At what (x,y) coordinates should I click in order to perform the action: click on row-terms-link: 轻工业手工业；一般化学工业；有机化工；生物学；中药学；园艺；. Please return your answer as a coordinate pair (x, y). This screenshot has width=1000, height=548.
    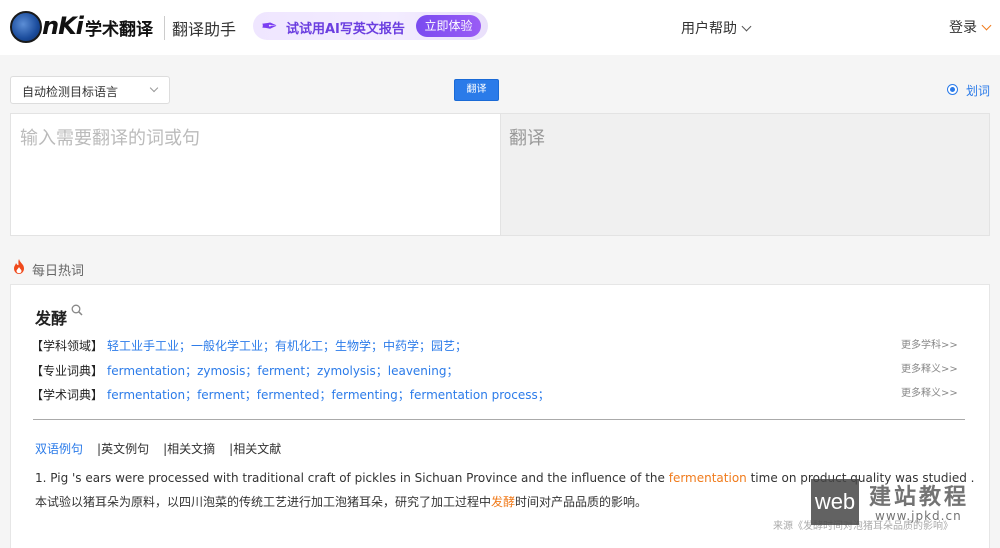
    Looking at the image, I should click on (287, 346).